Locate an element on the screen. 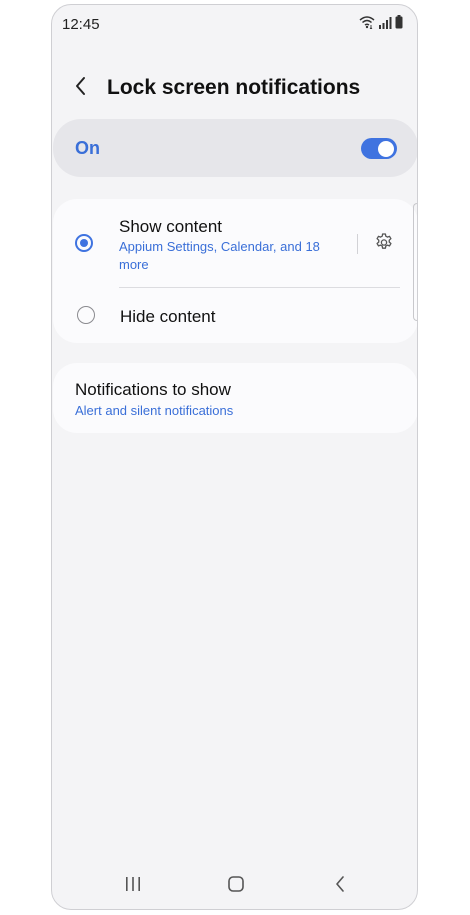 The image size is (470, 915). wifi-icon is located at coordinates (367, 24).